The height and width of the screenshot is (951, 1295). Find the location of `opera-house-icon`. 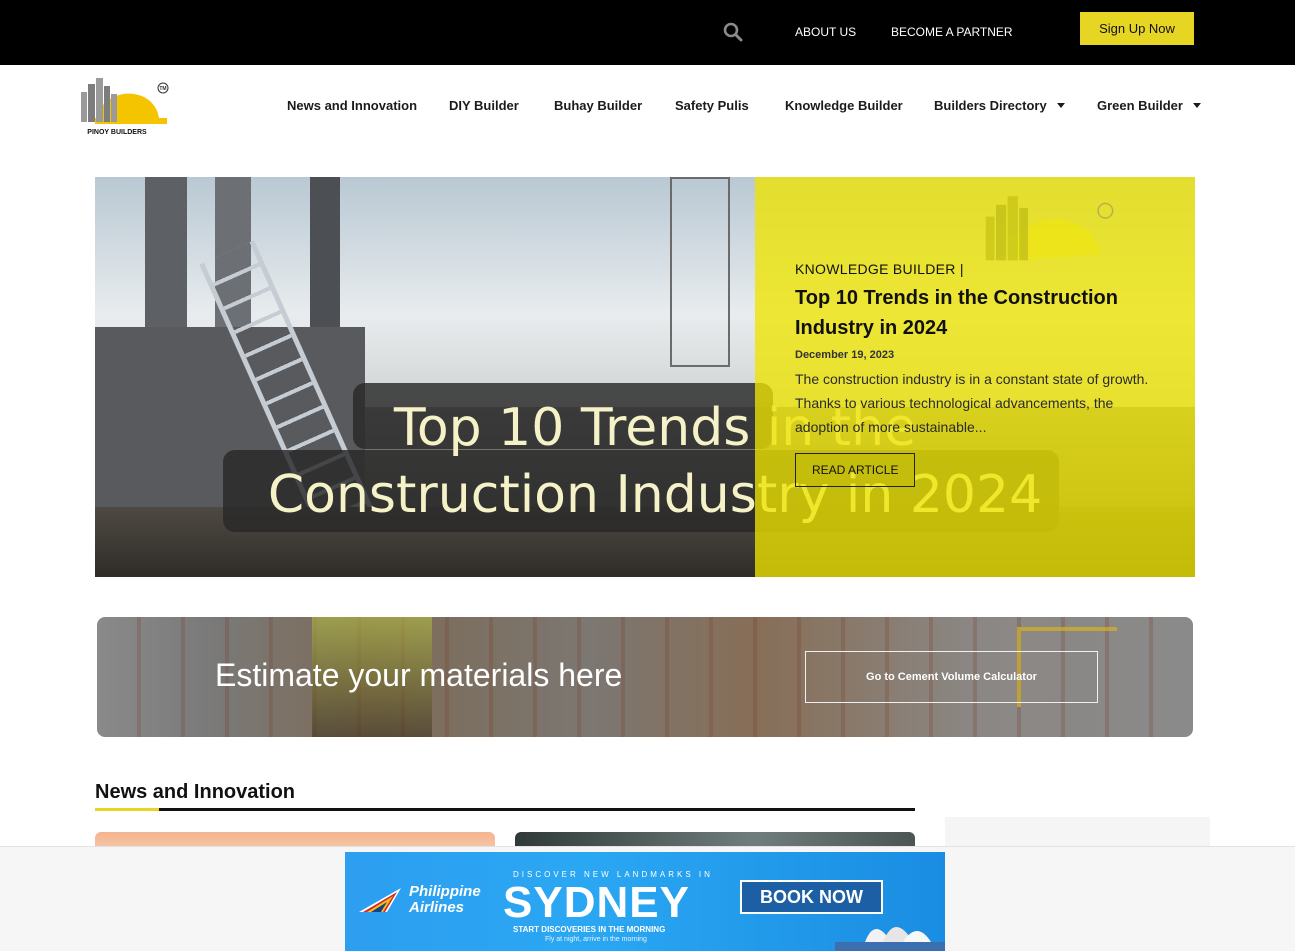

opera-house-icon is located at coordinates (890, 939).